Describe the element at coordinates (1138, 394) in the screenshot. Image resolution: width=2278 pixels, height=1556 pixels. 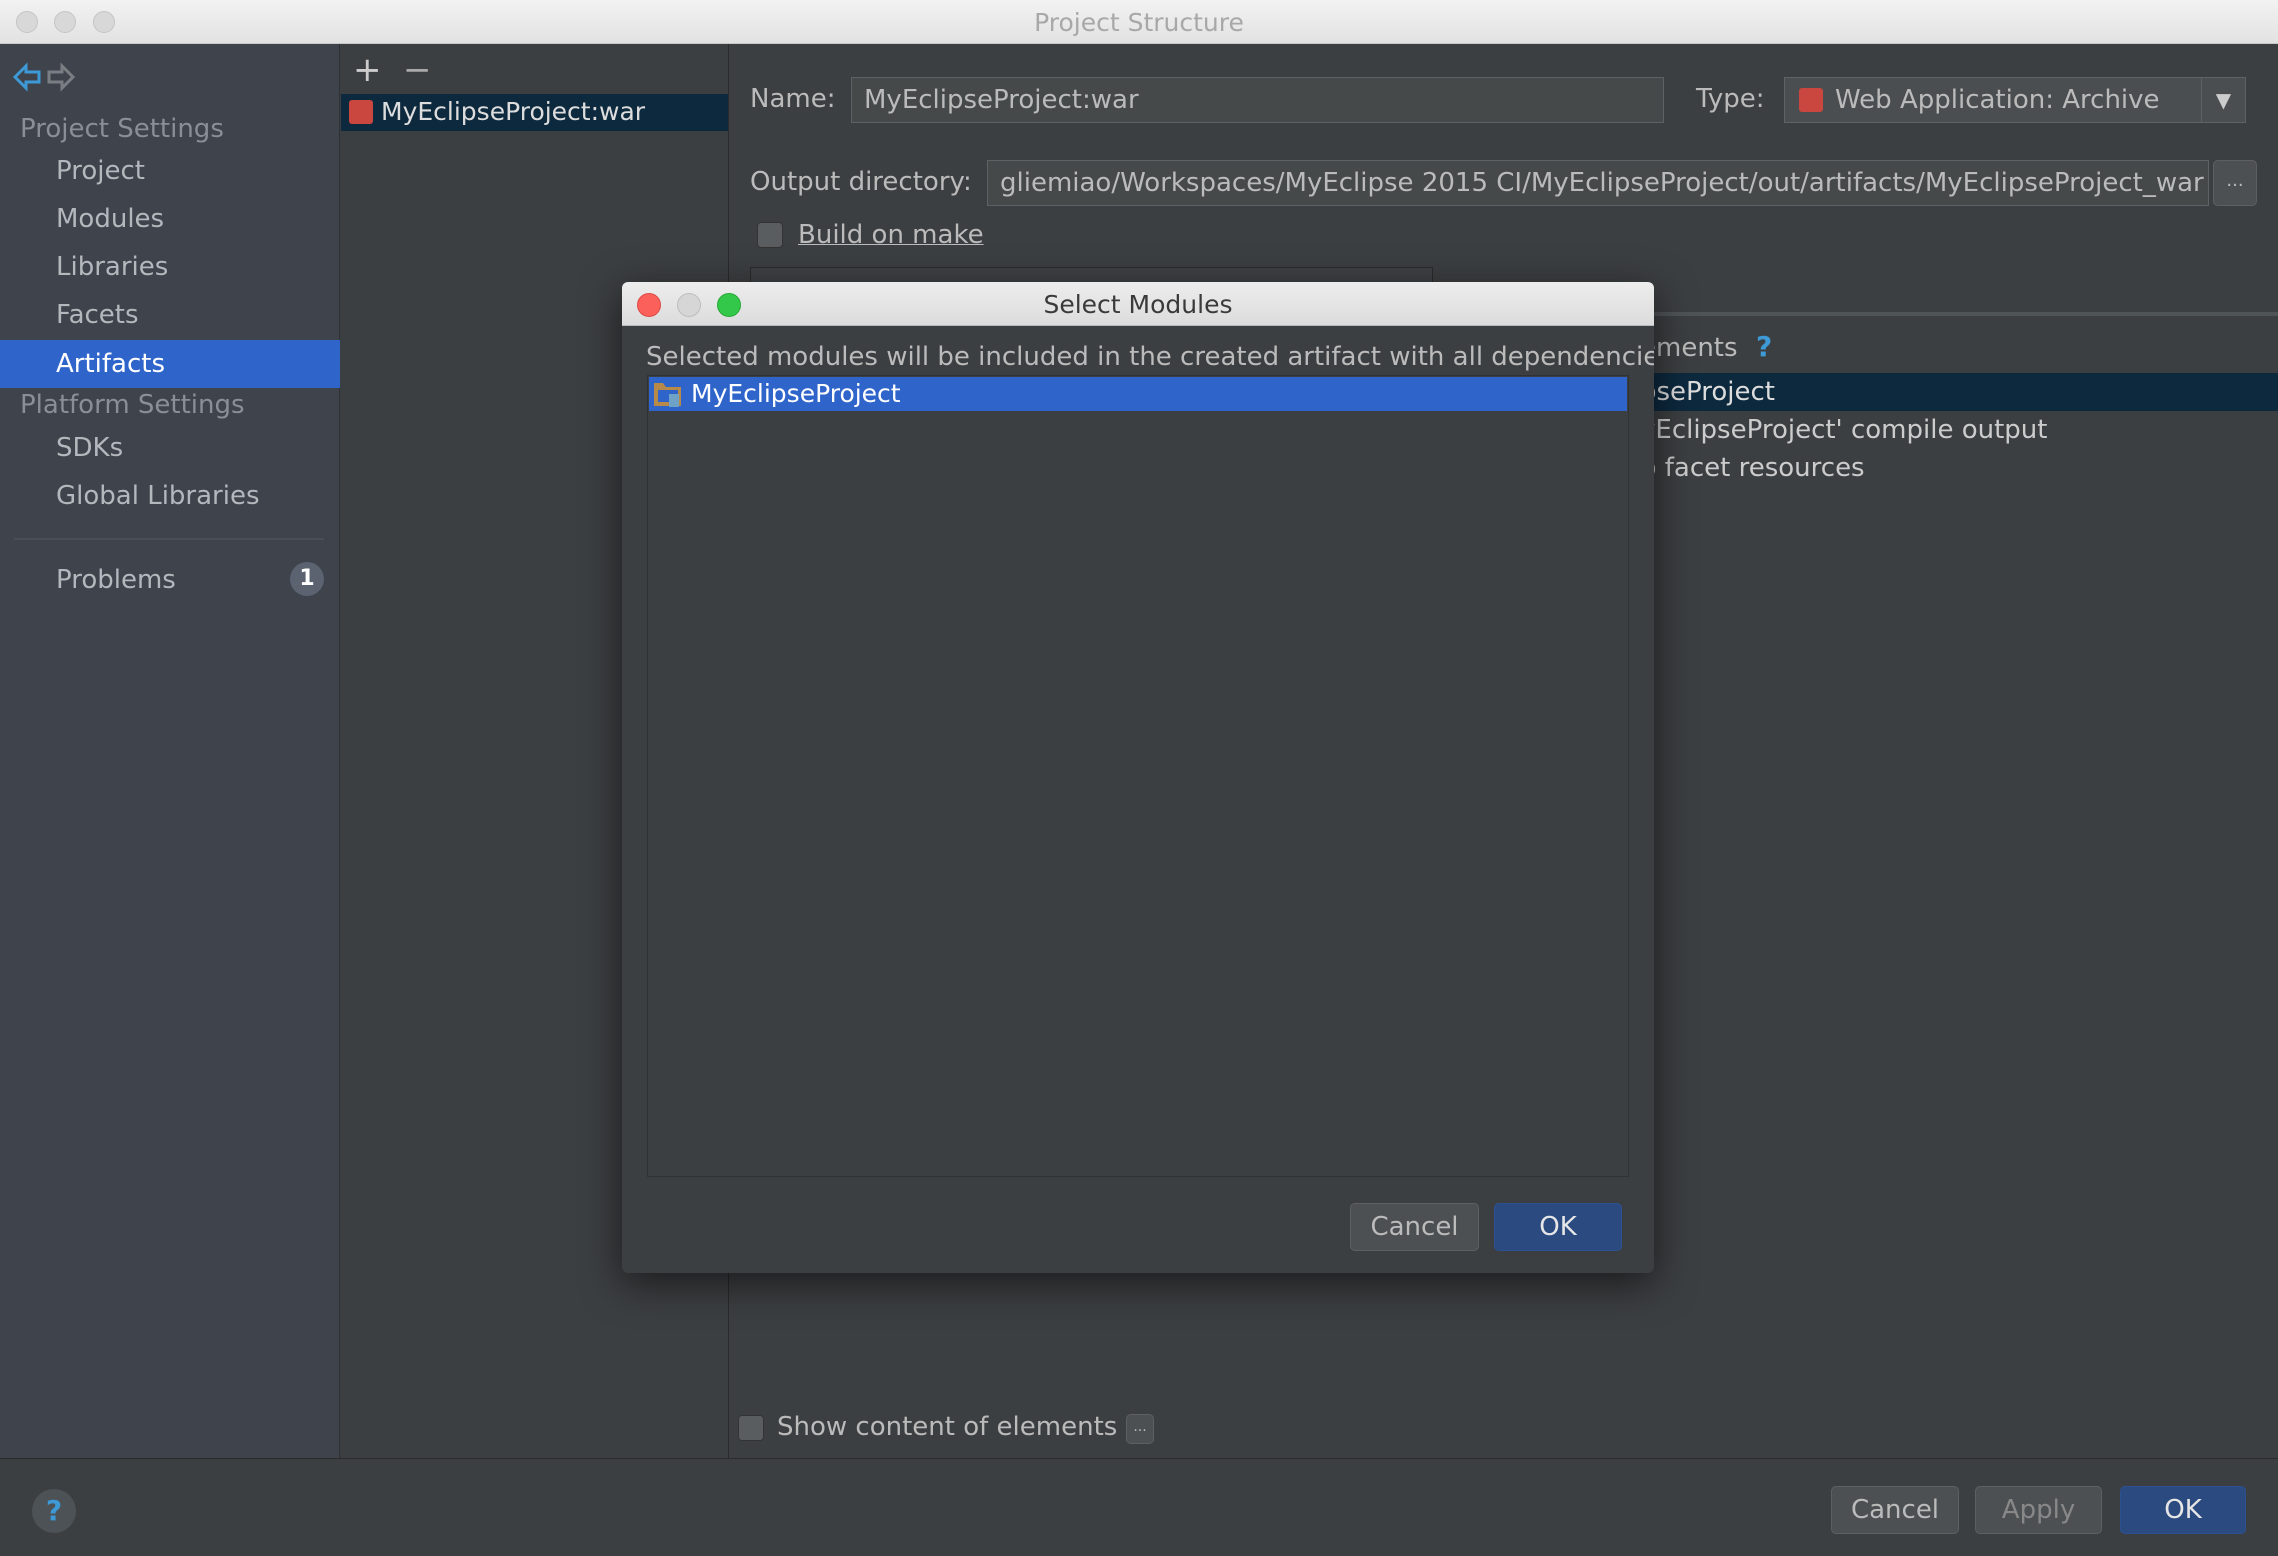
I see `module-list-item: MyEclipseProject` at that location.